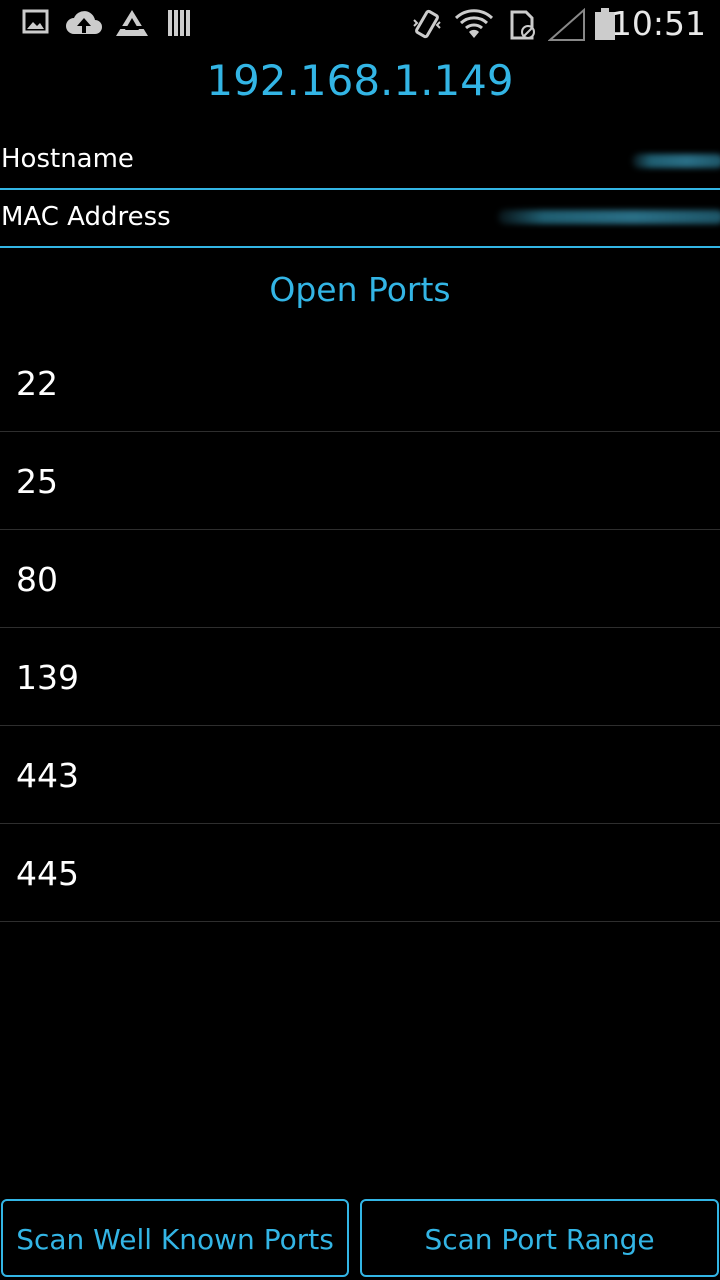 Image resolution: width=720 pixels, height=1280 pixels. Describe the element at coordinates (360, 677) in the screenshot. I see `port-list-item: 139` at that location.